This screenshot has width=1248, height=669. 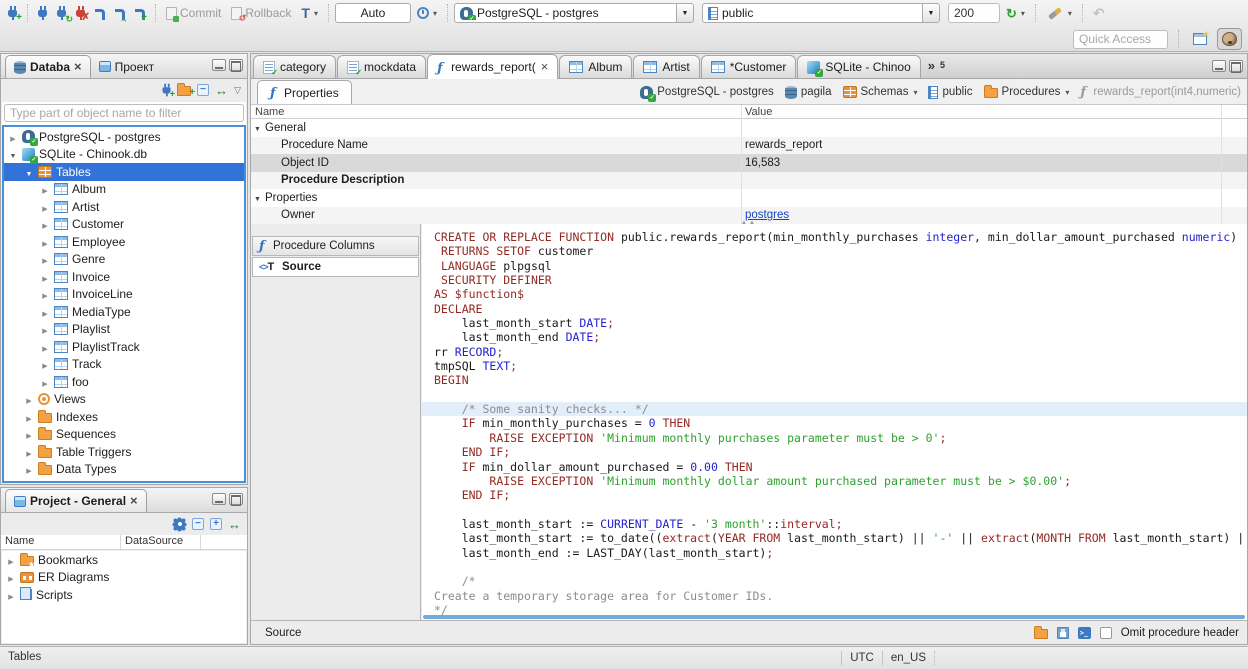 I want to click on column-header-name: Name, so click(x=61, y=542).